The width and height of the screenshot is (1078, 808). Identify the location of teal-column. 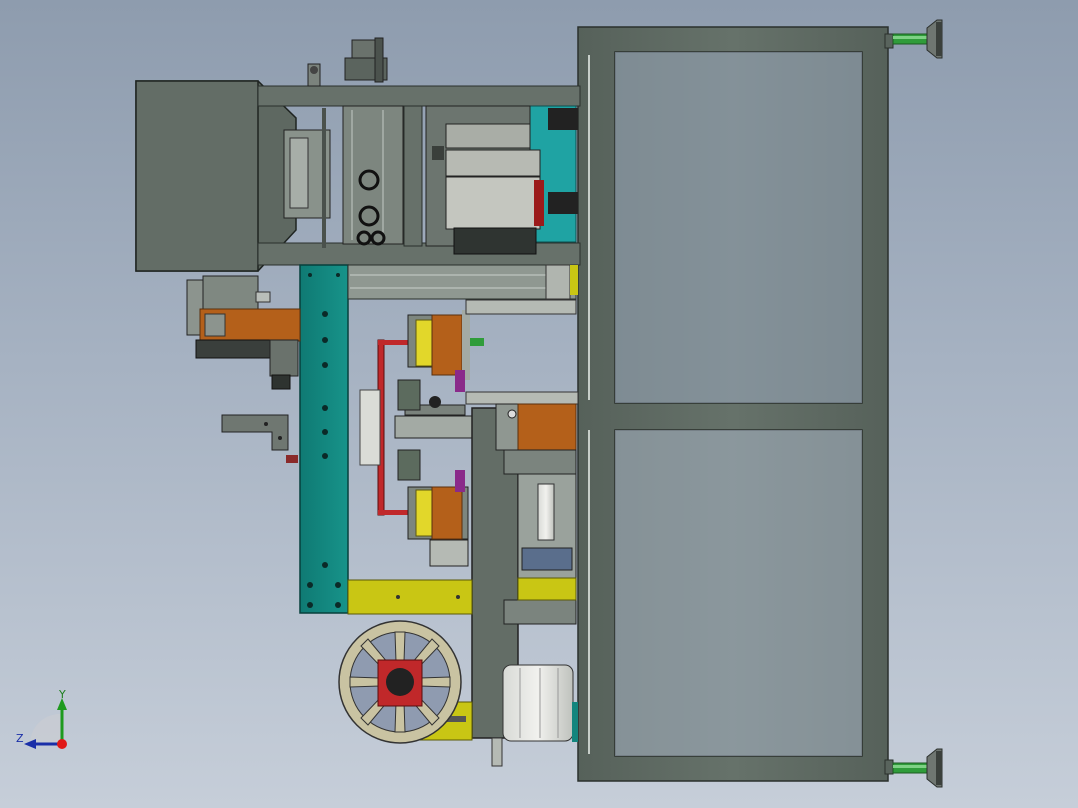
(324, 439).